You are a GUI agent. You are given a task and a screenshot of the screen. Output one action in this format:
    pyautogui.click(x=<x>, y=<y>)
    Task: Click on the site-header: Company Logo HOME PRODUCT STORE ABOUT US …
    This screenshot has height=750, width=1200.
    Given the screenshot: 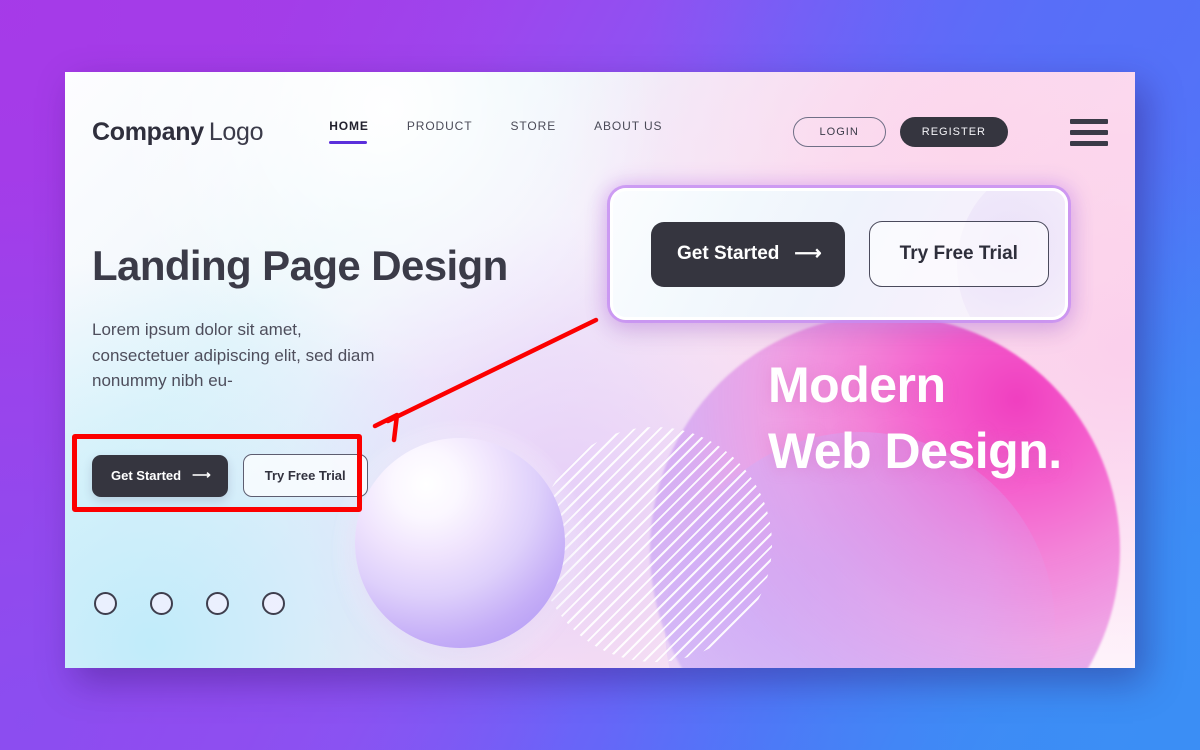 What is the action you would take?
    pyautogui.click(x=600, y=132)
    